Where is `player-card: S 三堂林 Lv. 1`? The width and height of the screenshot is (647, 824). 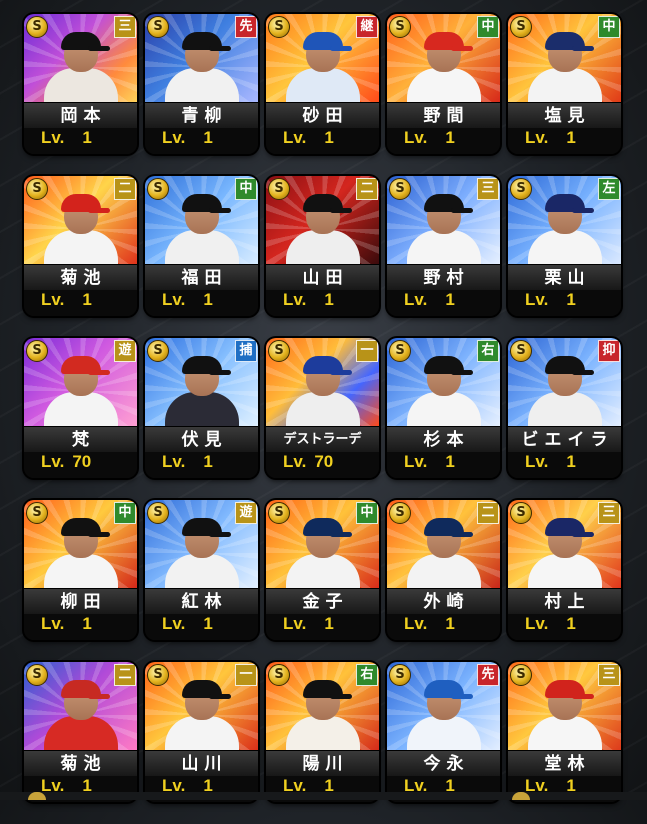
player-card: S 三堂林 Lv. 1 is located at coordinates (564, 732).